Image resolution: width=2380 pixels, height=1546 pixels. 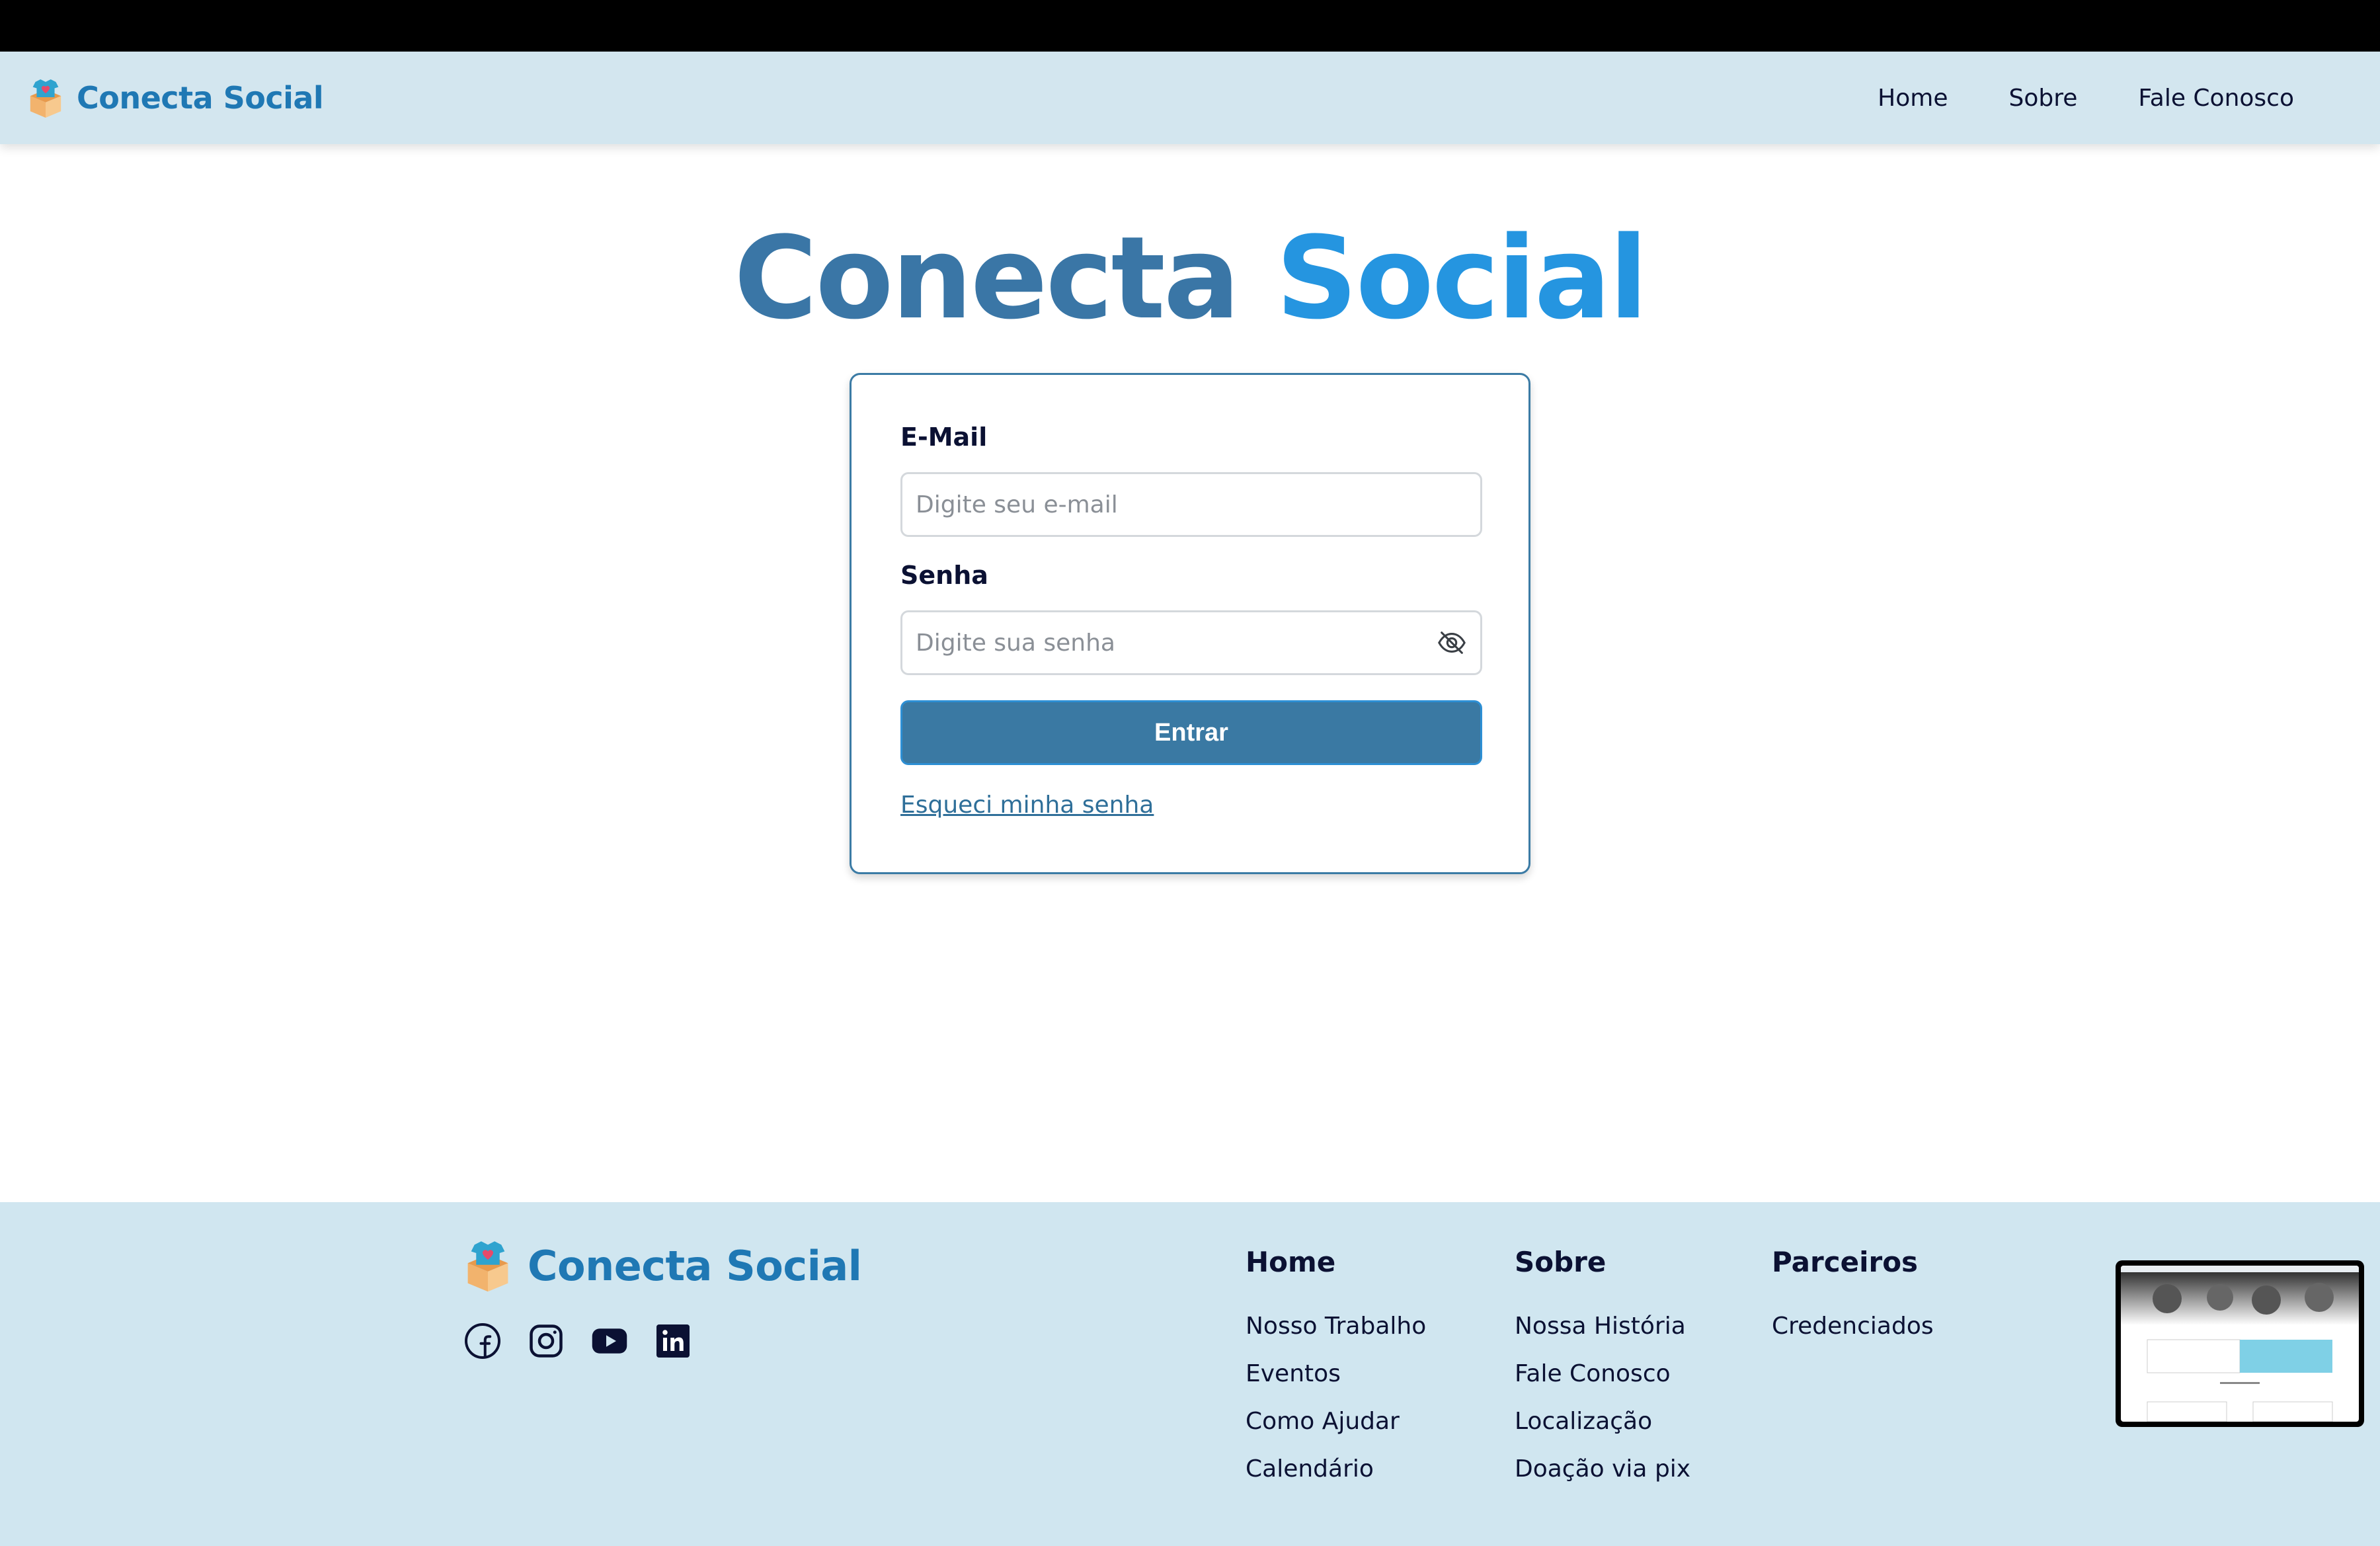 I want to click on password-input, so click(x=1173, y=643).